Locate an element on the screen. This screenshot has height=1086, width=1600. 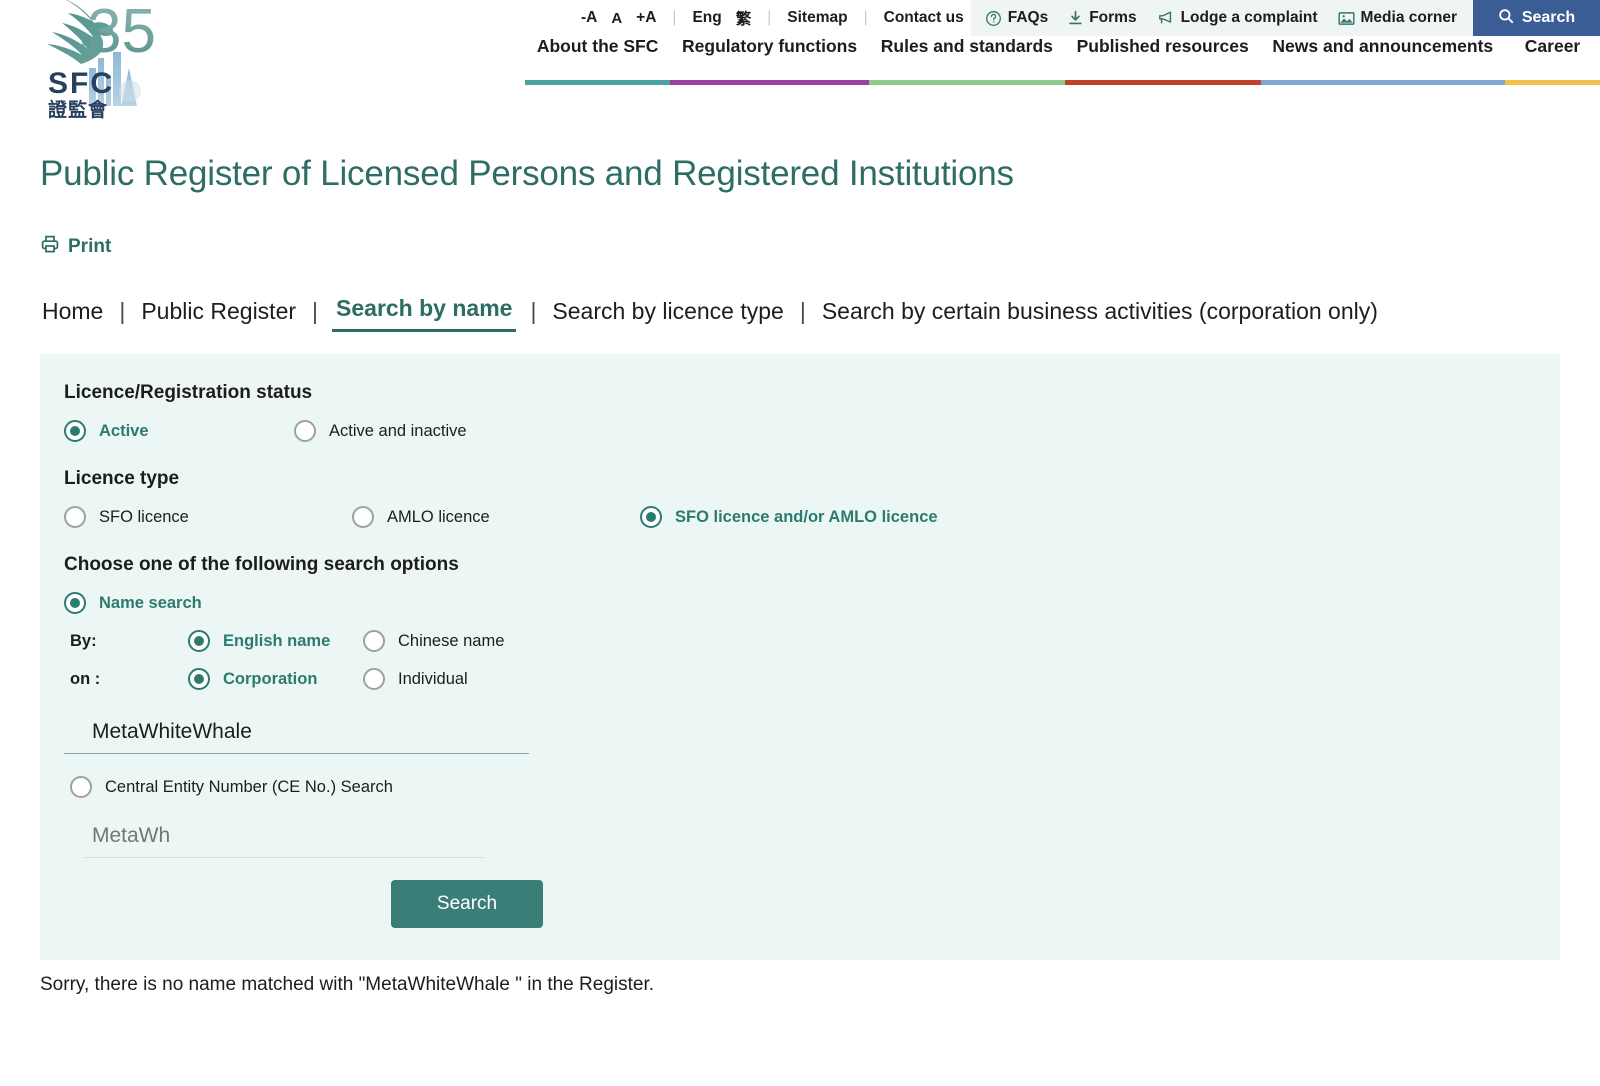
forms-label: Forms is located at coordinates (1113, 17).